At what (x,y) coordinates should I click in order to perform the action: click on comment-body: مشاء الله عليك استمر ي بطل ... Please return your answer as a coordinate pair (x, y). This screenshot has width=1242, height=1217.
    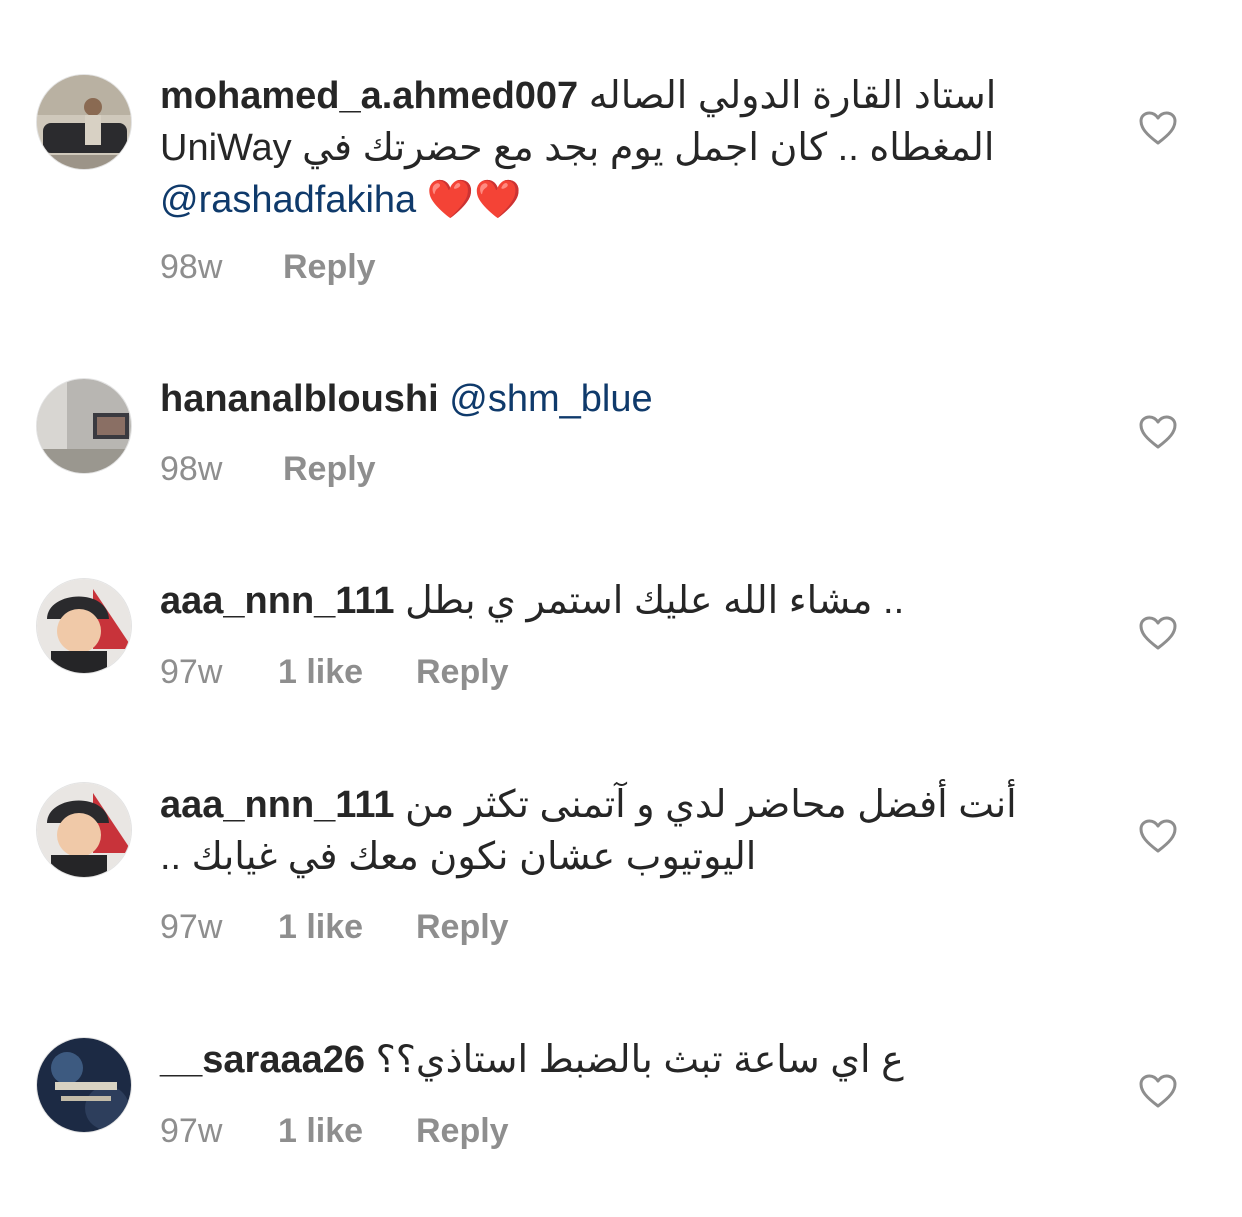
    Looking at the image, I should click on (655, 601).